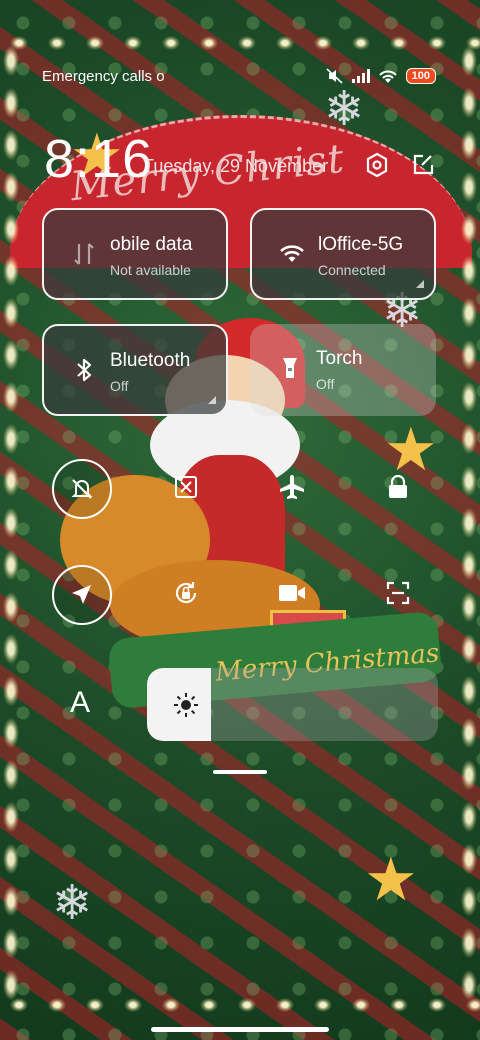 This screenshot has width=480, height=1040. What do you see at coordinates (240, 1029) in the screenshot?
I see `home-indicator` at bounding box center [240, 1029].